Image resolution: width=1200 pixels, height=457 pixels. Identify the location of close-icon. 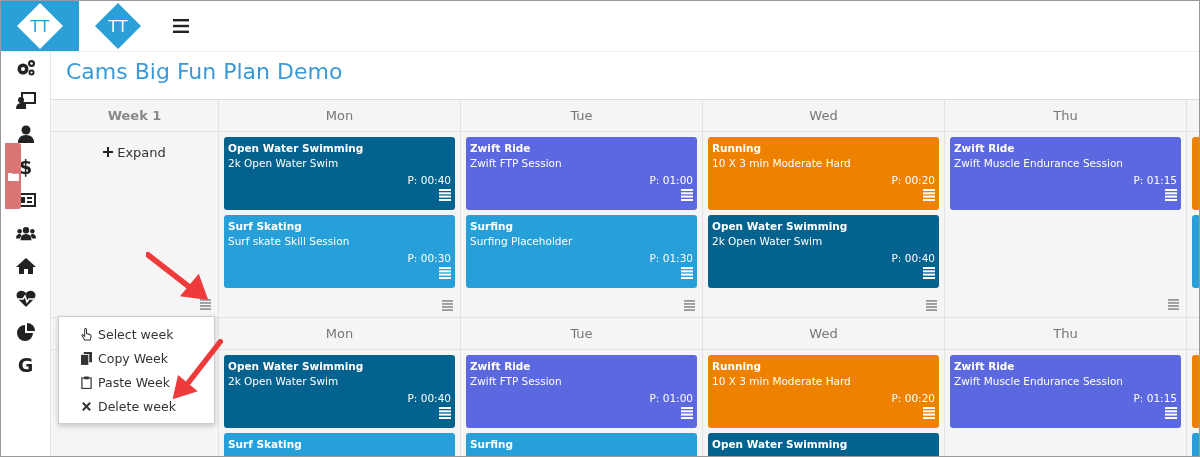
(86, 406).